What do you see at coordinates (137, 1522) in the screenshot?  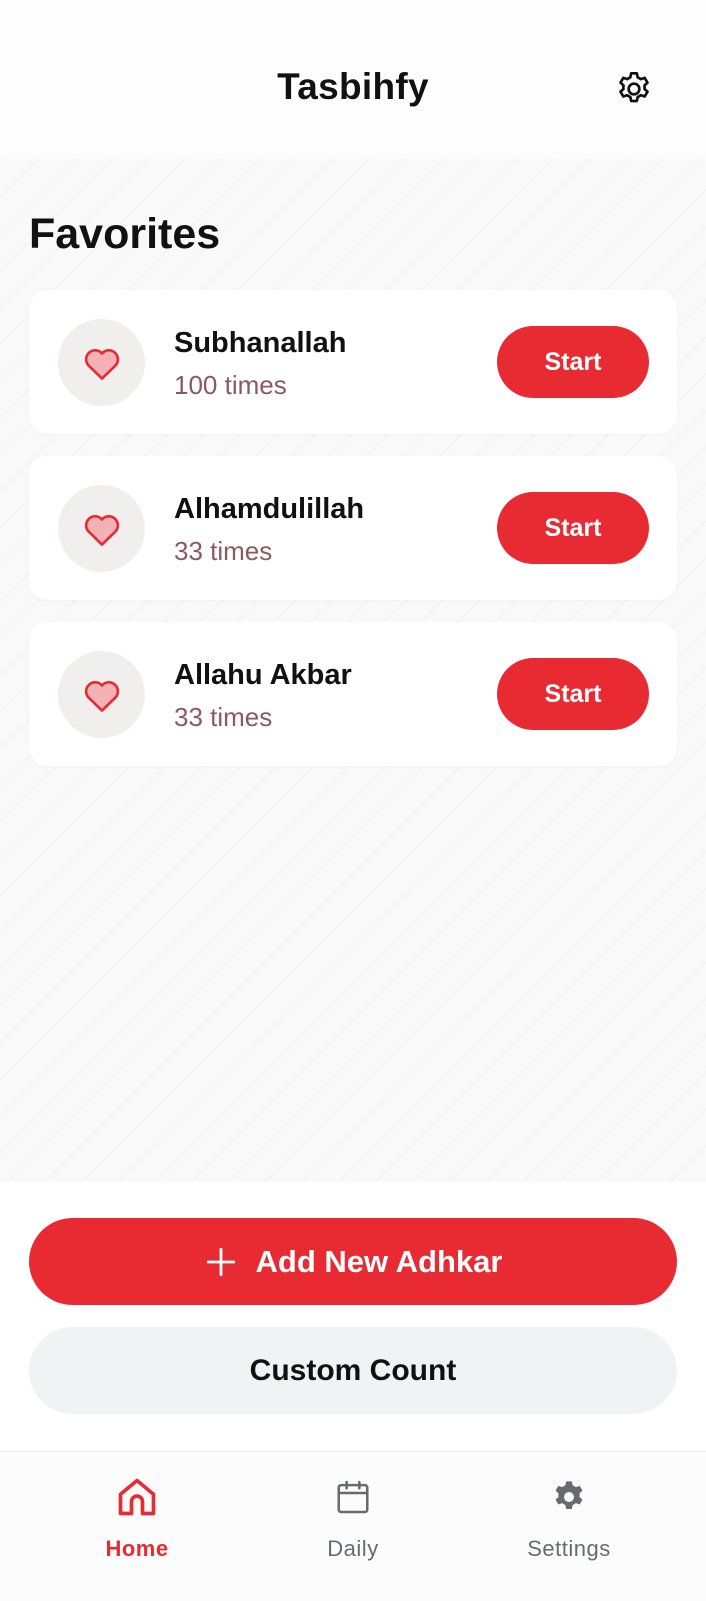 I see `nav-home: Home` at bounding box center [137, 1522].